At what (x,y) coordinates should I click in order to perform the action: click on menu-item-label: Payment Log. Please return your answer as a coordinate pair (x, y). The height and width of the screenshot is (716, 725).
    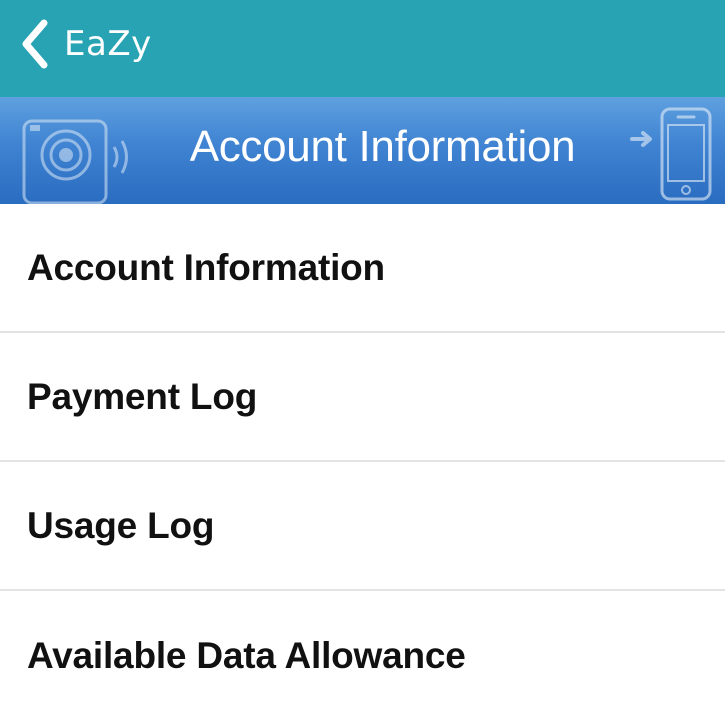
    Looking at the image, I should click on (142, 396).